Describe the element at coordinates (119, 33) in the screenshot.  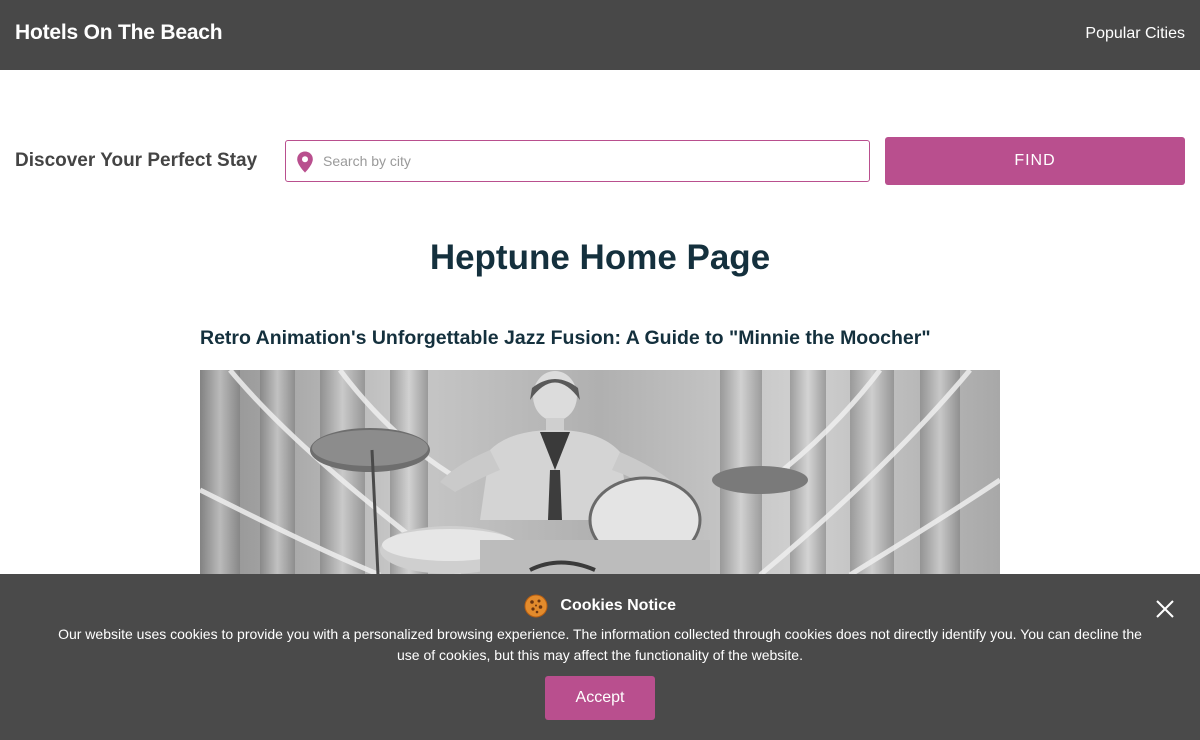
I see `site-brand-link: Hotels On The Beach` at that location.